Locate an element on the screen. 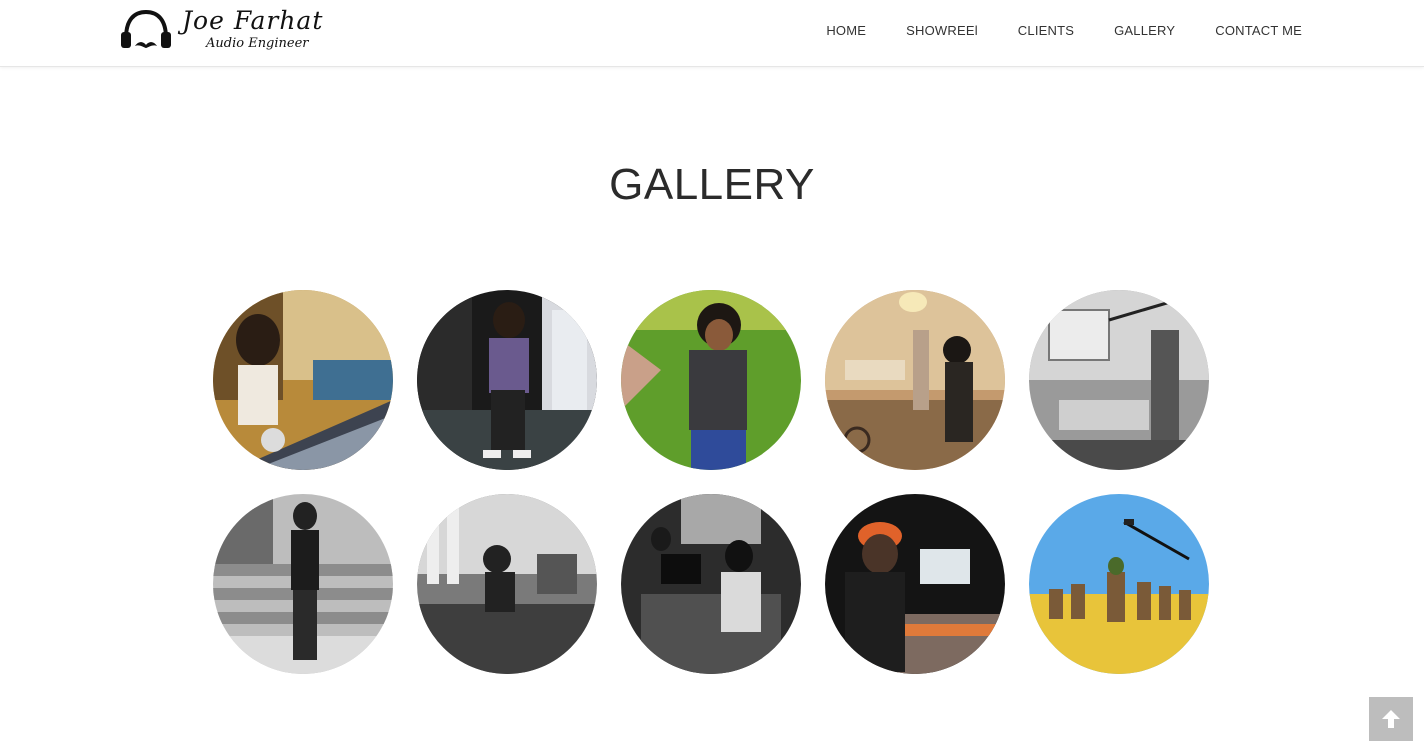 The height and width of the screenshot is (744, 1424). photo-studio-console is located at coordinates (303, 380).